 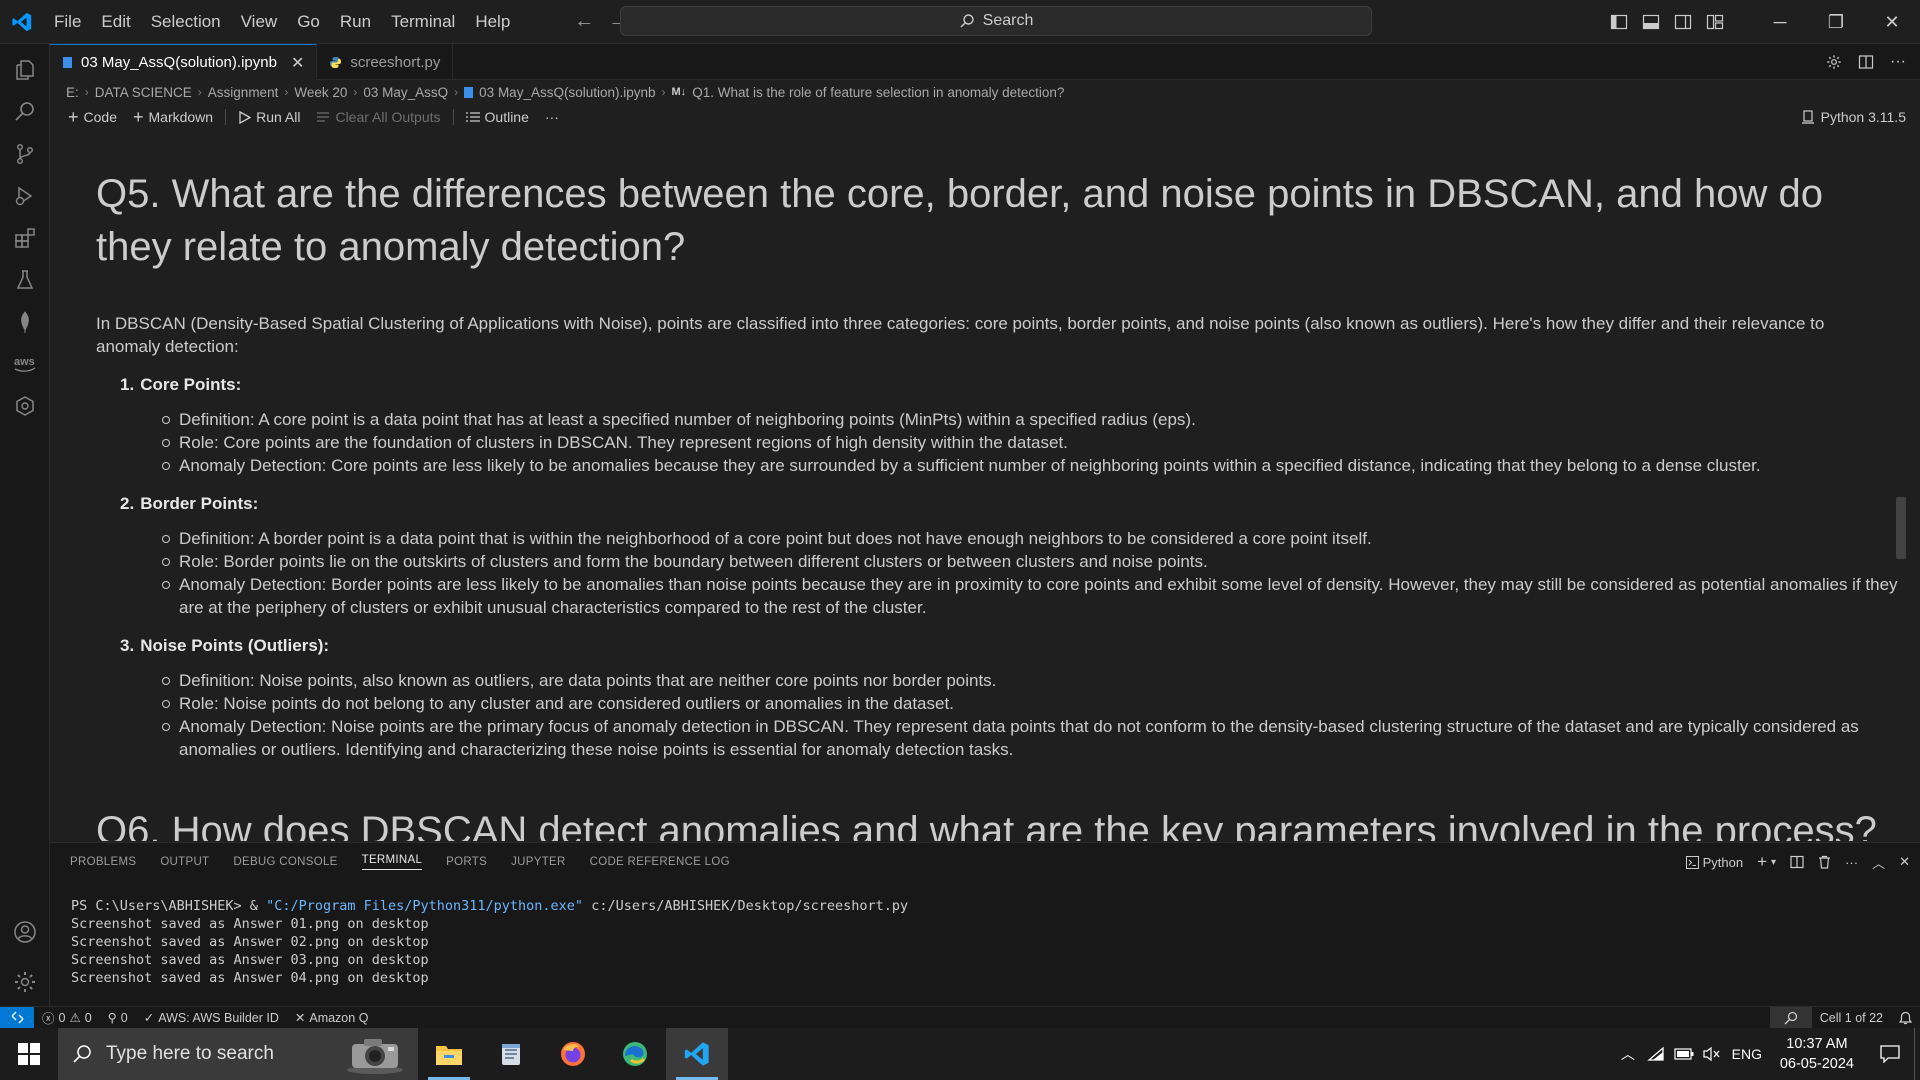 I want to click on breadcrumb-item: 03 May_AssQ, so click(x=405, y=92).